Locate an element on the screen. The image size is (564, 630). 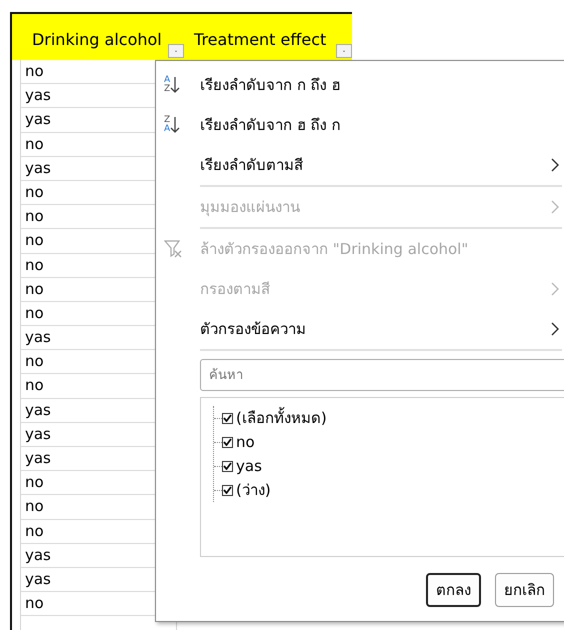
checkbox-label: (เลือกทั้งหมด) is located at coordinates (281, 417).